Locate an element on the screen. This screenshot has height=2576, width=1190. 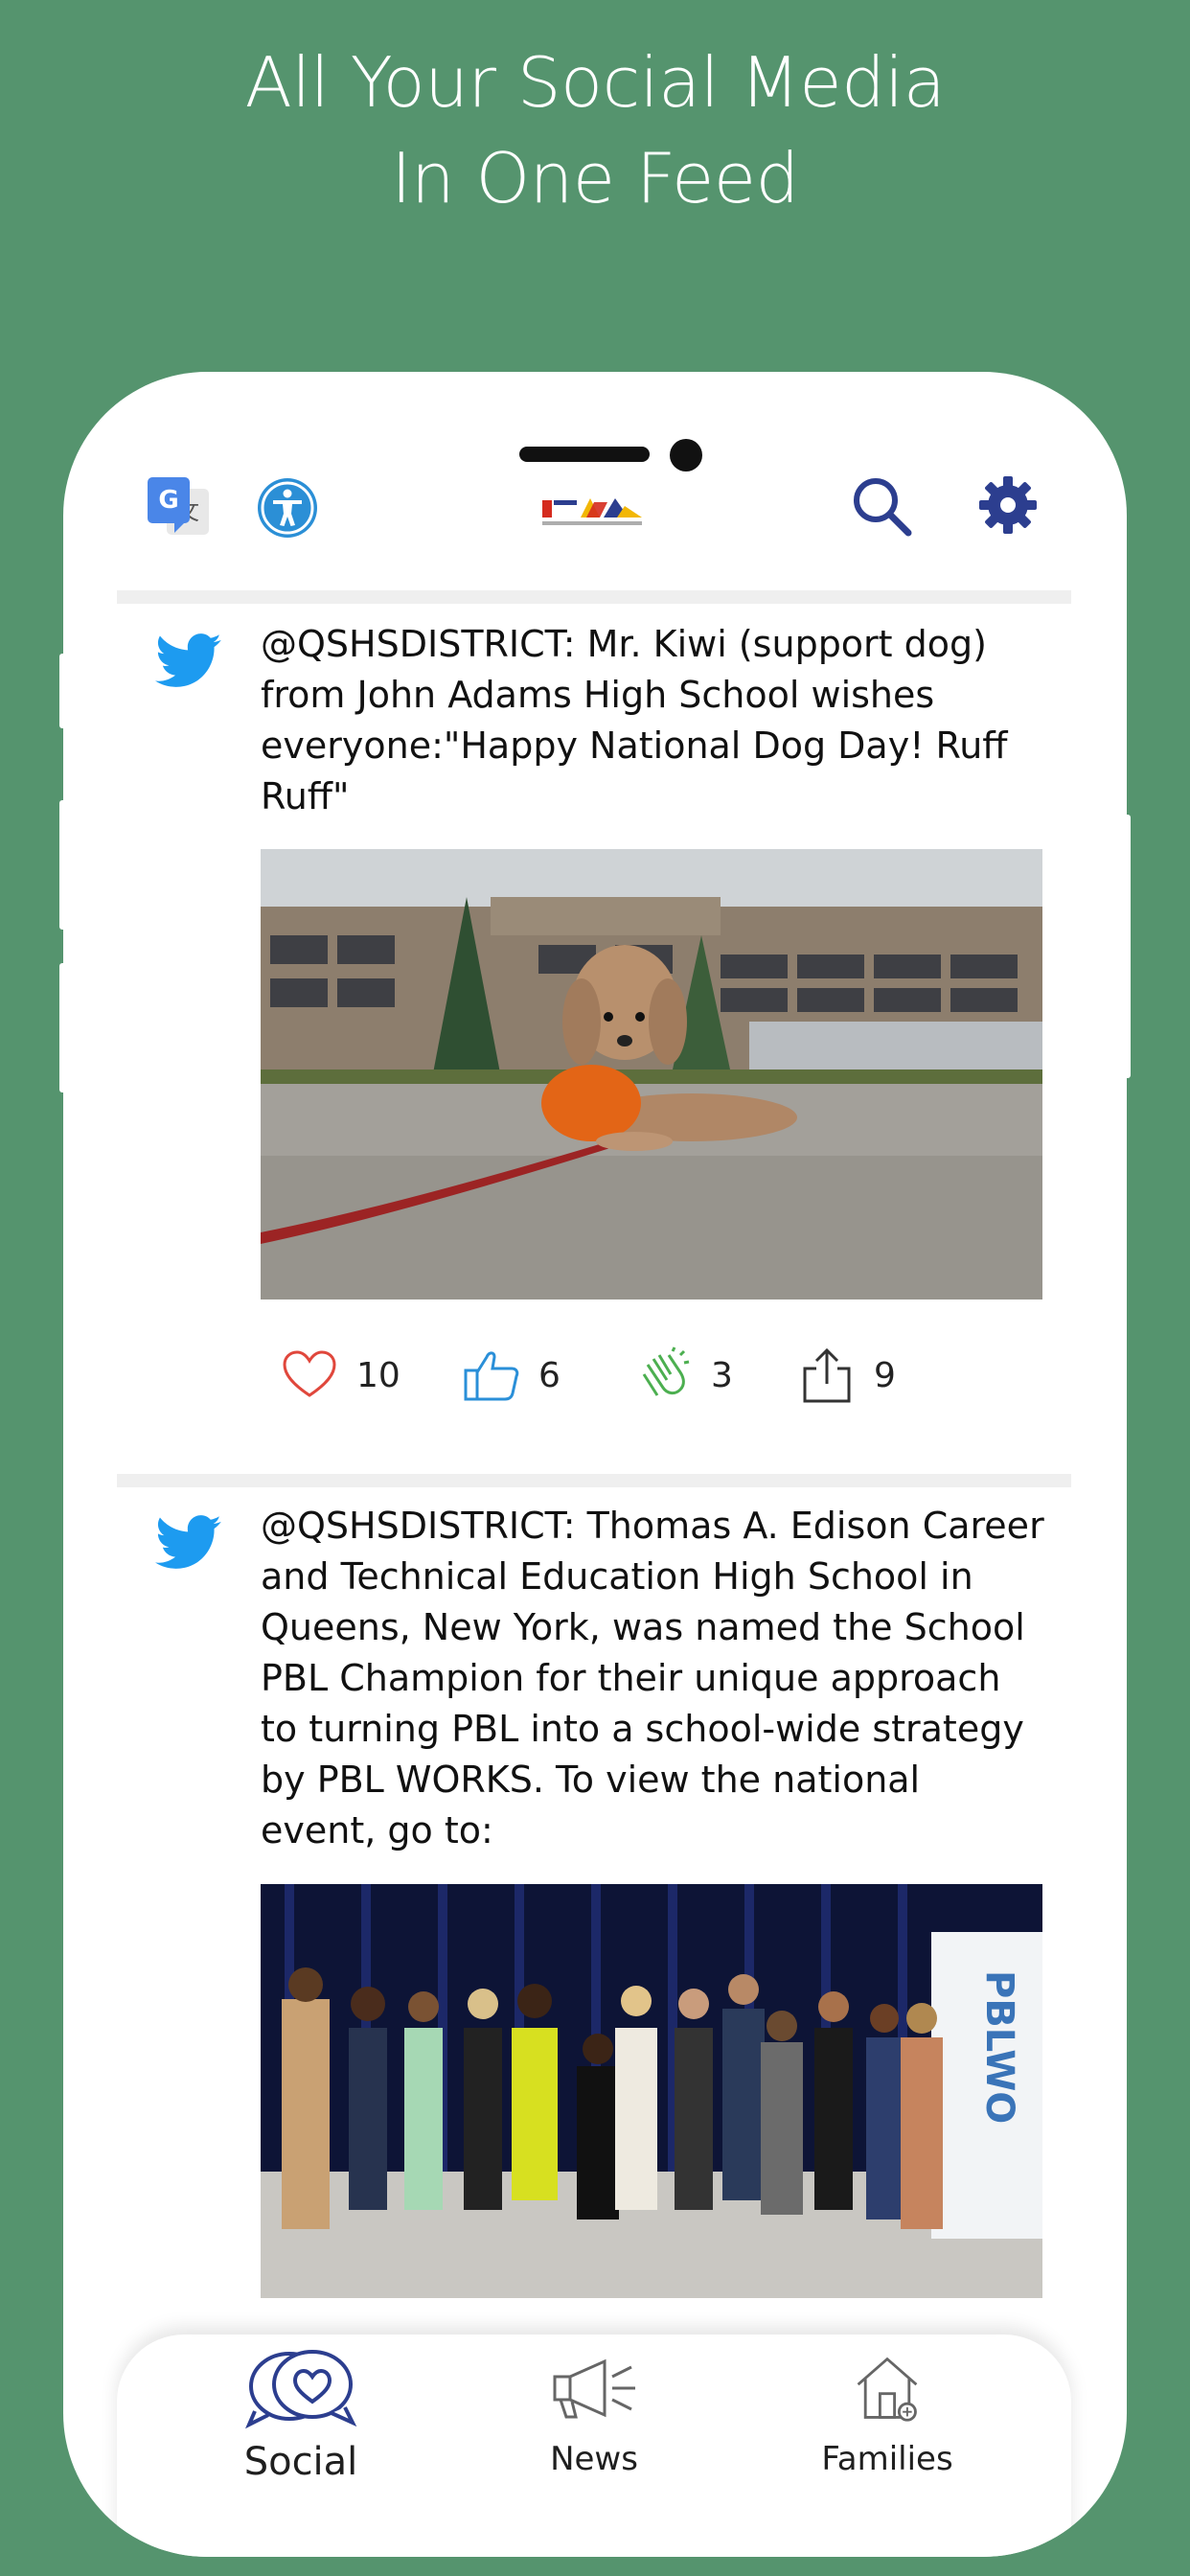
tab-news: News is located at coordinates (594, 2430).